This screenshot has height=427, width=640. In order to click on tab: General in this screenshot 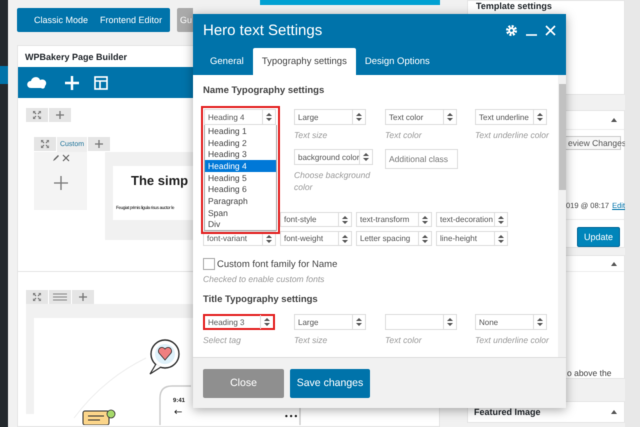, I will do `click(227, 61)`.